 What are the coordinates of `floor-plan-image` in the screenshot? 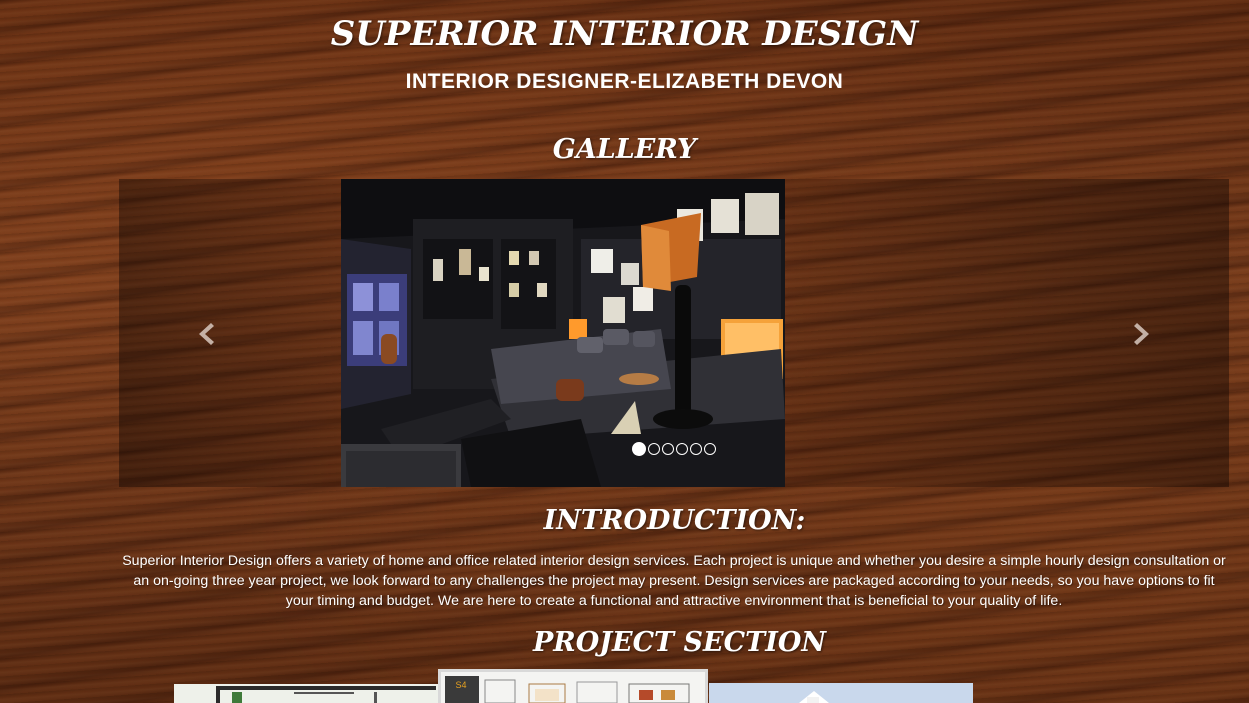 It's located at (306, 693).